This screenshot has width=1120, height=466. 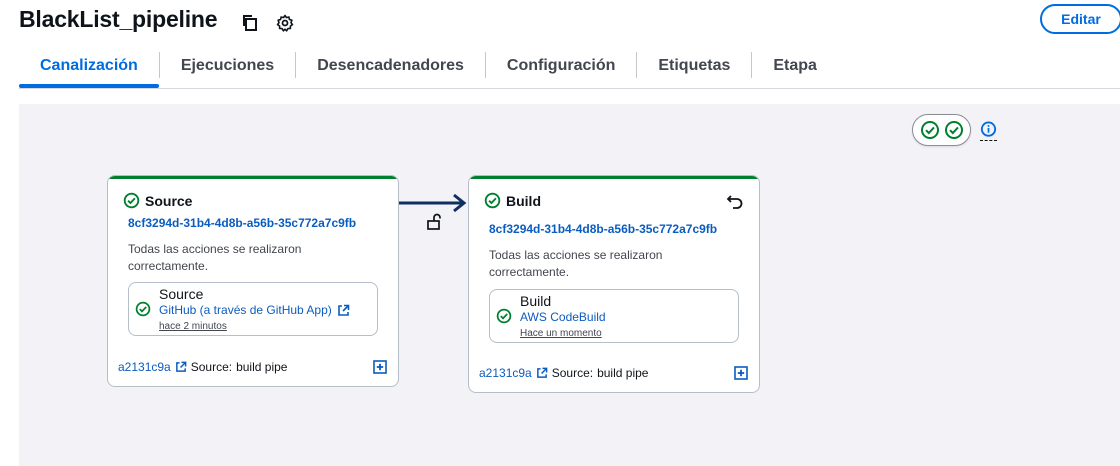 I want to click on action-provider-link: AWS CodeBuild, so click(x=563, y=317).